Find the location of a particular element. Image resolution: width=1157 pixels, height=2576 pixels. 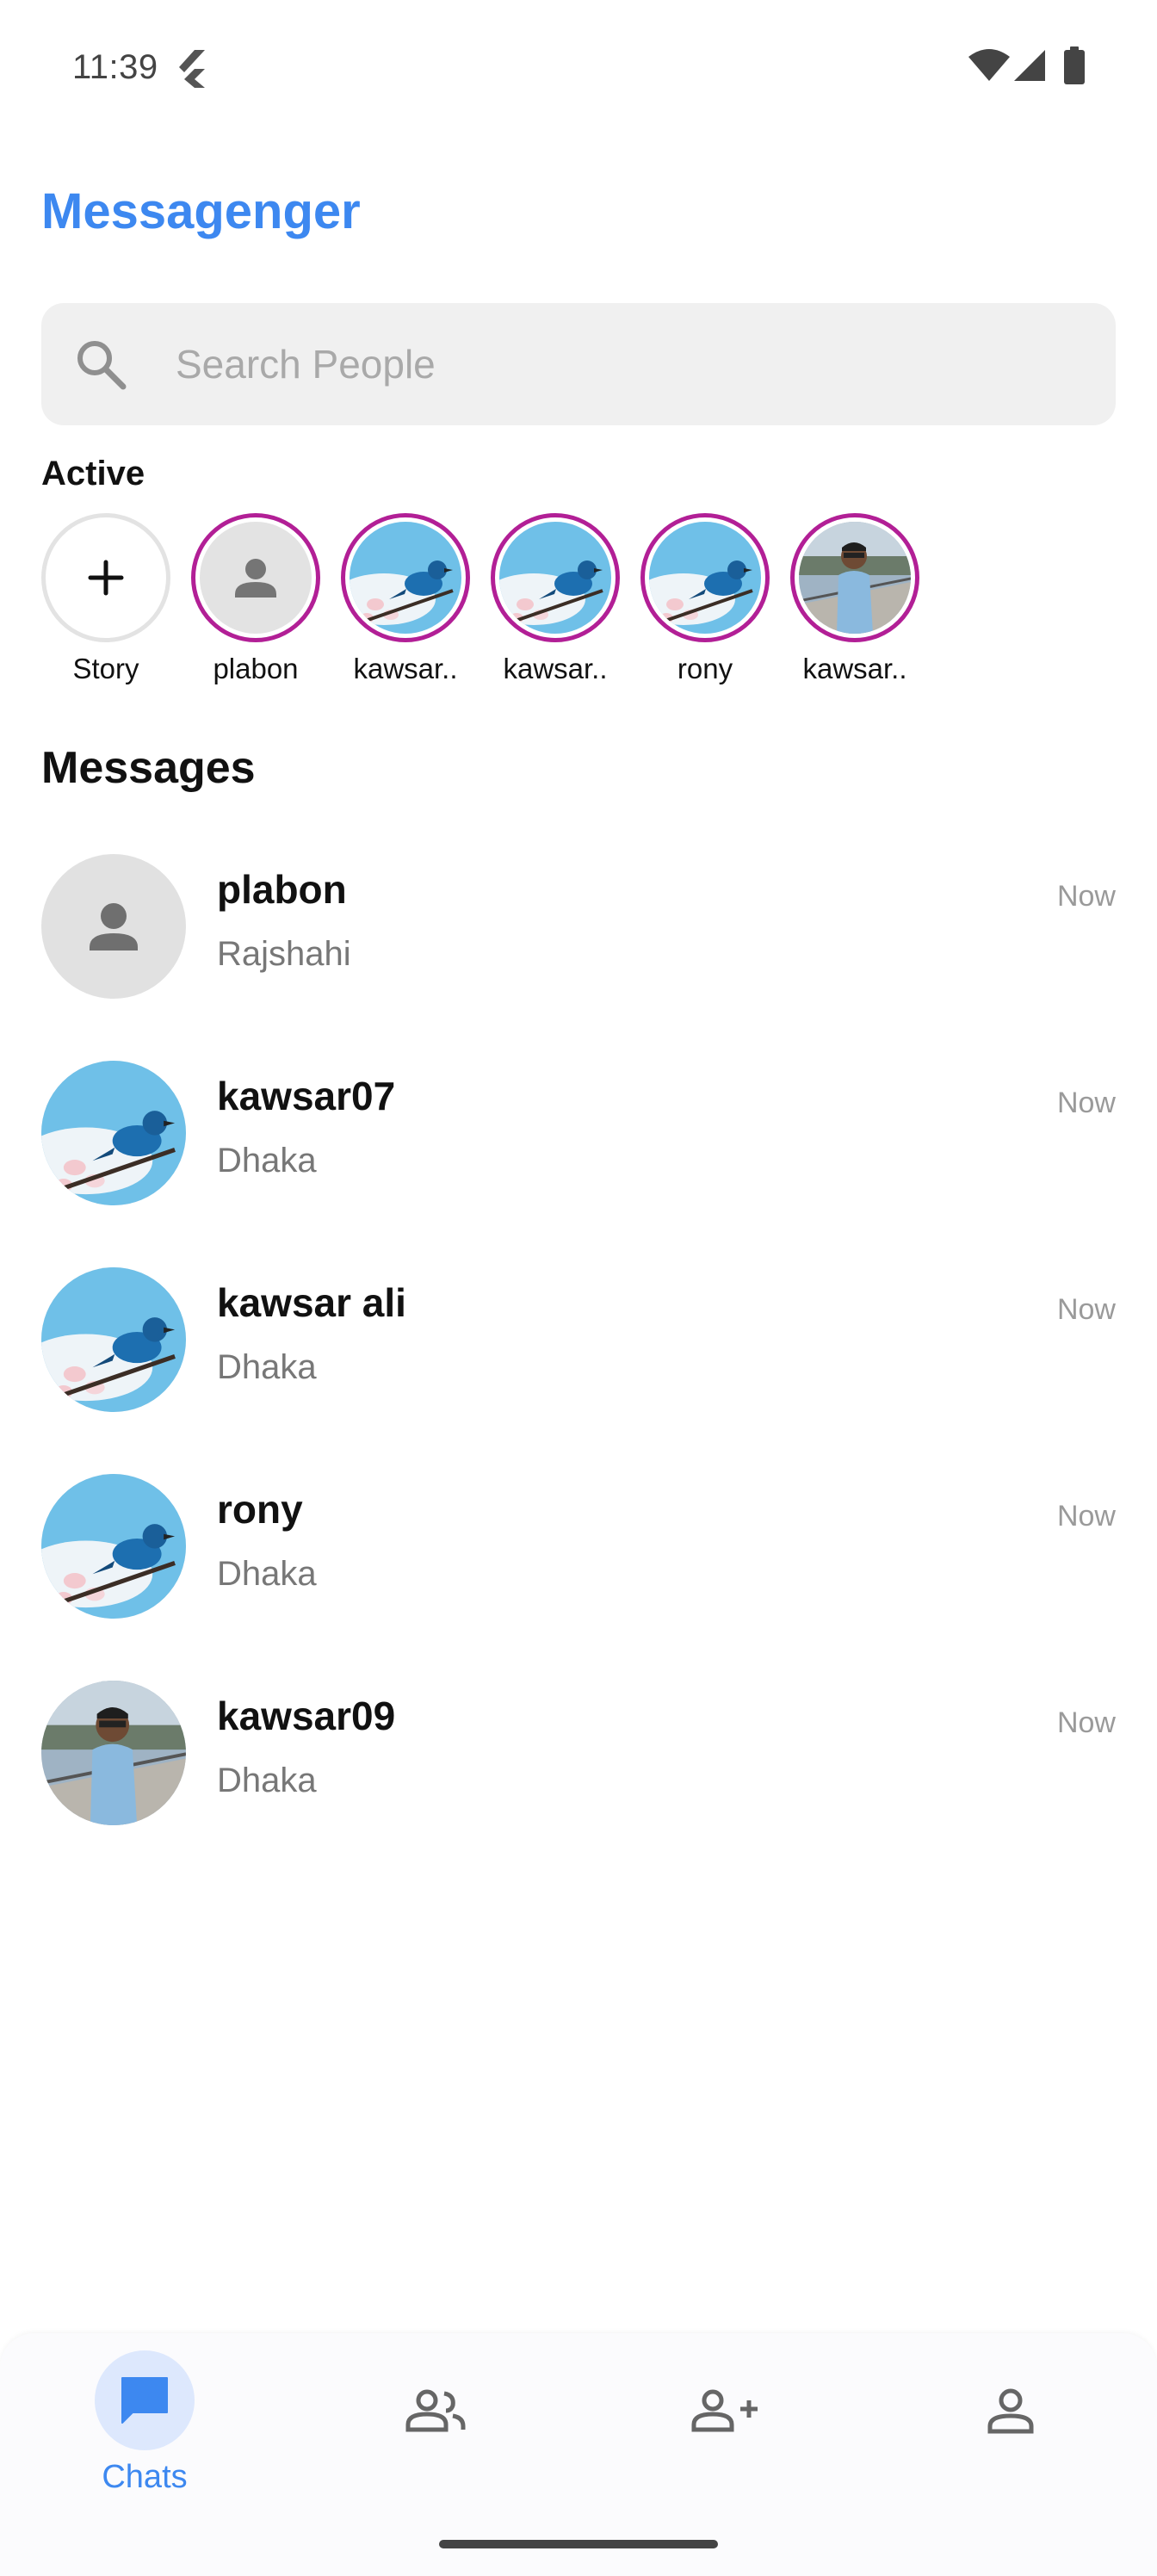

message-row: plabon Rajshahi Now is located at coordinates (579, 927).